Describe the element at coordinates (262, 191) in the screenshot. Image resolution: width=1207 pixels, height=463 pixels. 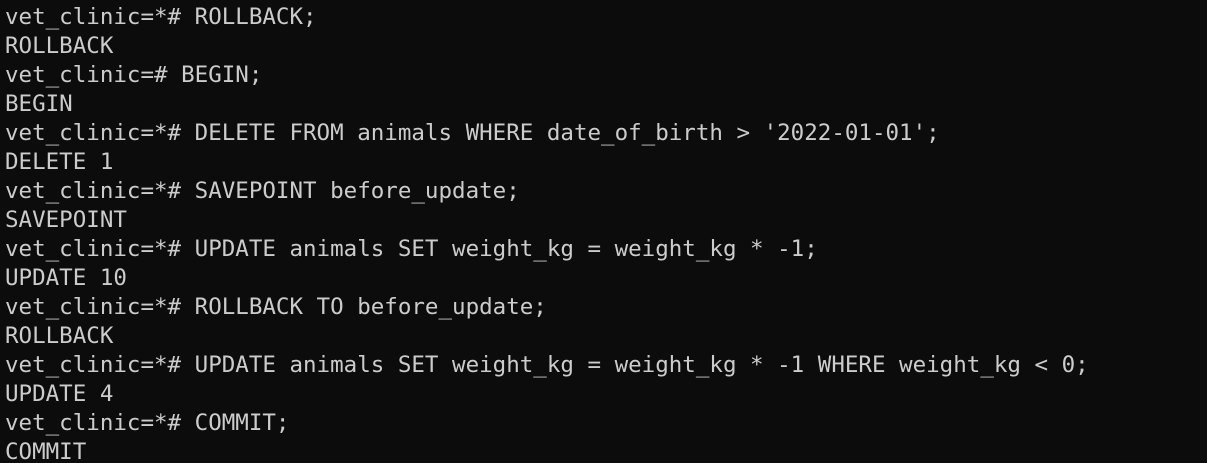
I see `prompt-line: vet_clinic=*# SAVEPOINT before_update;` at that location.